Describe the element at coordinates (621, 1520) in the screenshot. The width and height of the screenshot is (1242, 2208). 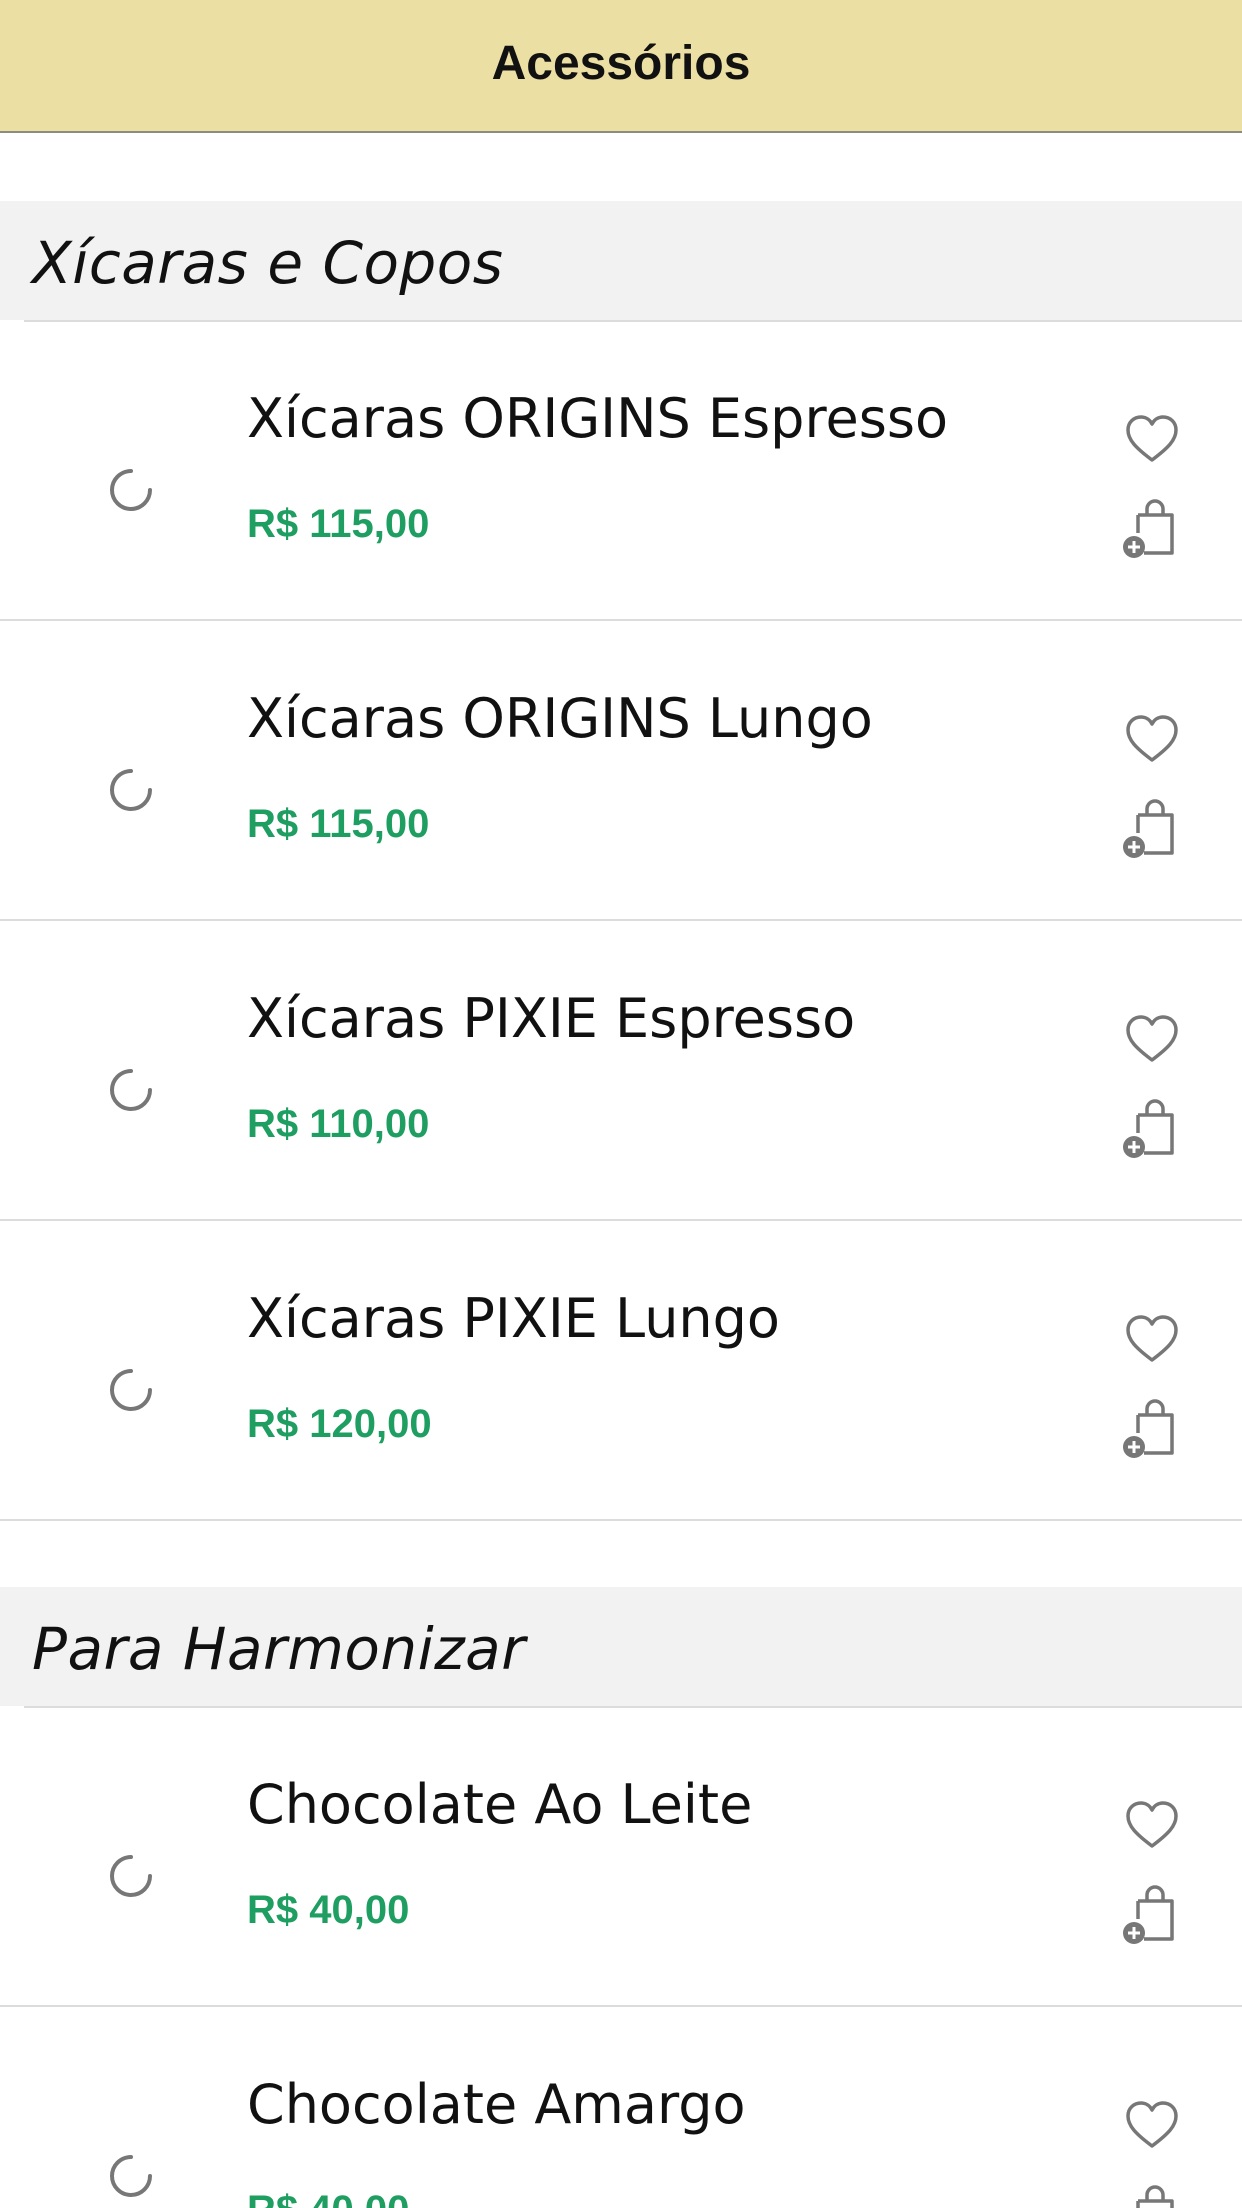
I see `divider` at that location.